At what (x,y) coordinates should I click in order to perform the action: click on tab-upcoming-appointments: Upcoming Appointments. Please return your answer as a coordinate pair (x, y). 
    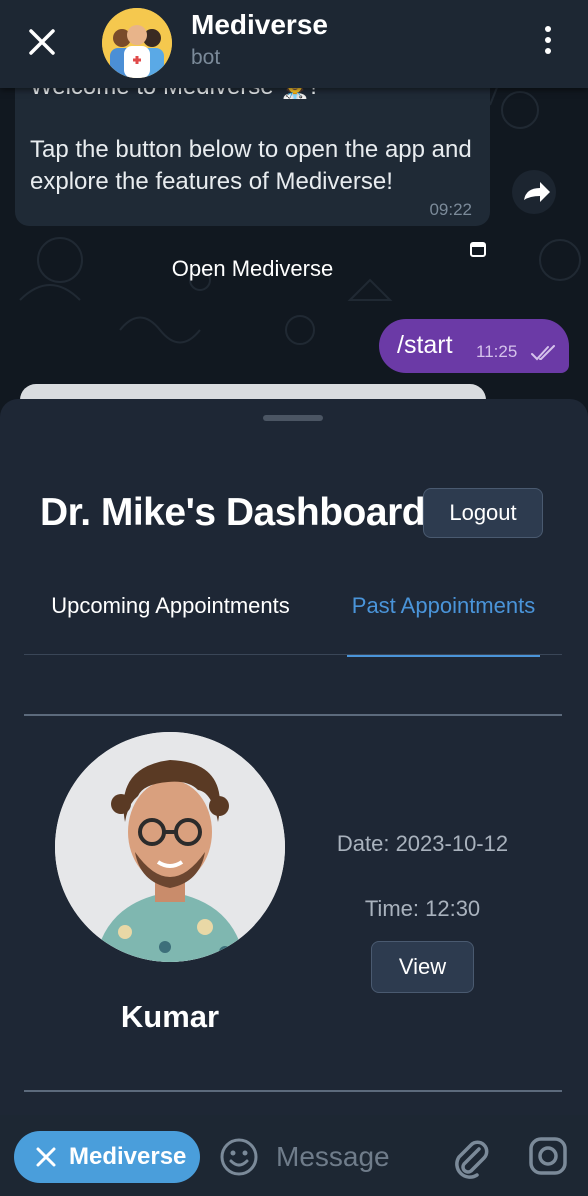
    Looking at the image, I should click on (170, 625).